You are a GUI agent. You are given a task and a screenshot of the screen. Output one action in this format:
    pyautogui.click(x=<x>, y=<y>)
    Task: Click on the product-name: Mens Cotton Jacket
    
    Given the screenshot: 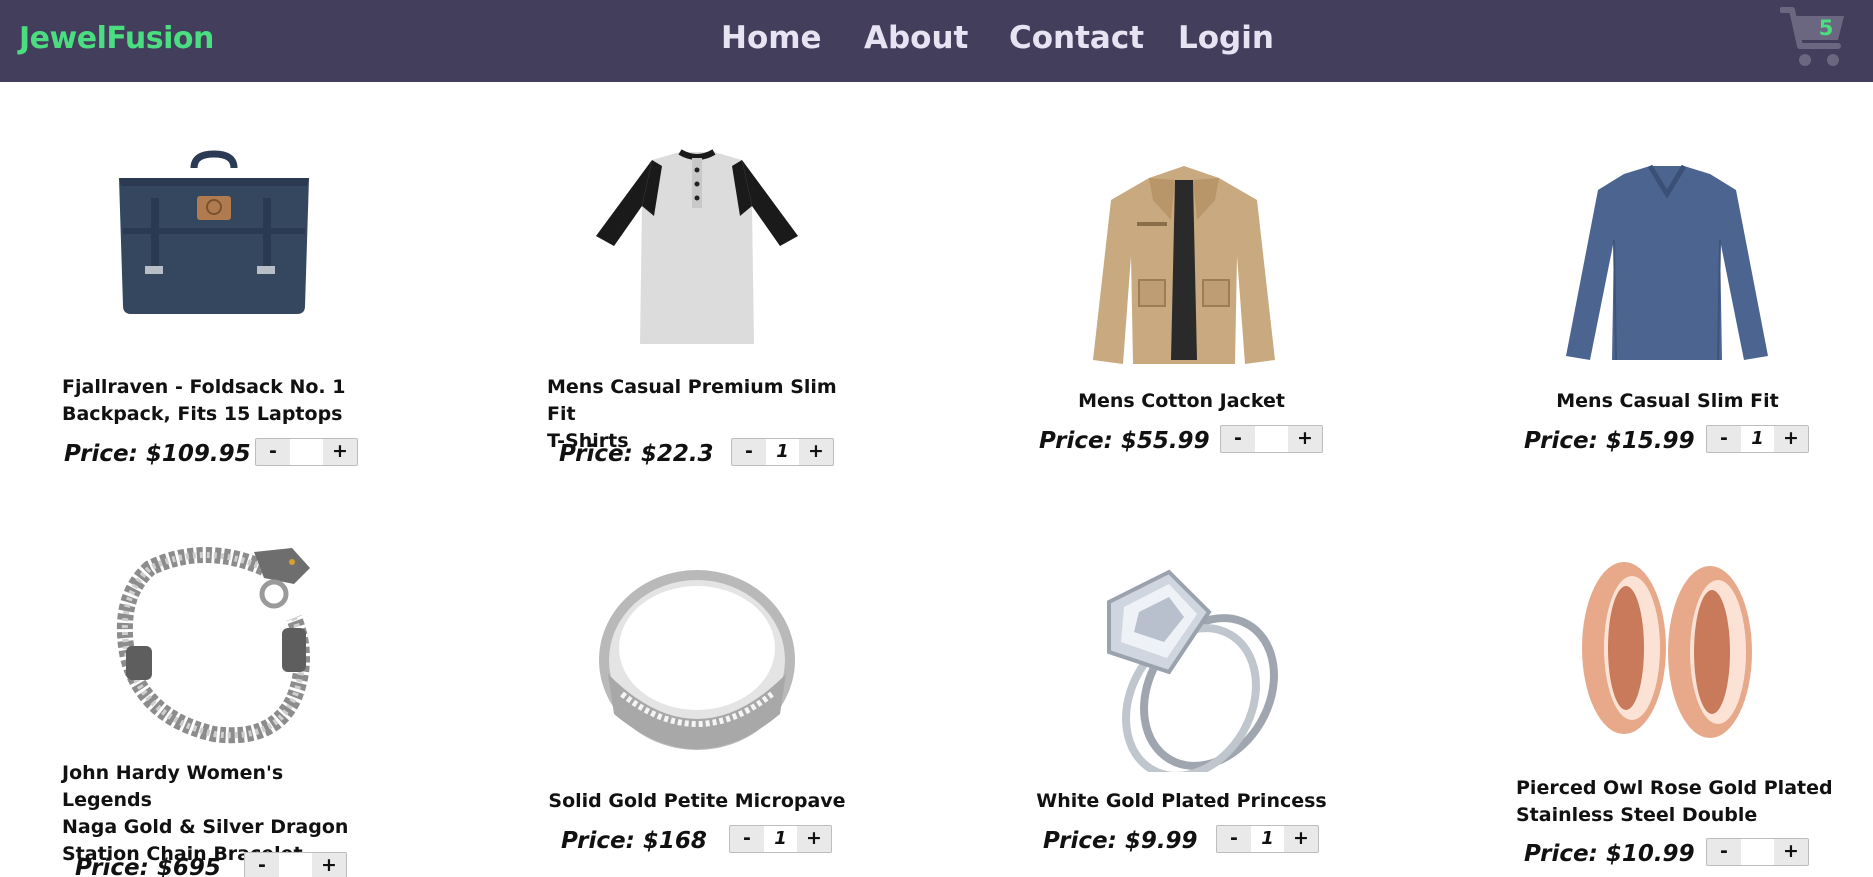 What is the action you would take?
    pyautogui.click(x=1181, y=401)
    